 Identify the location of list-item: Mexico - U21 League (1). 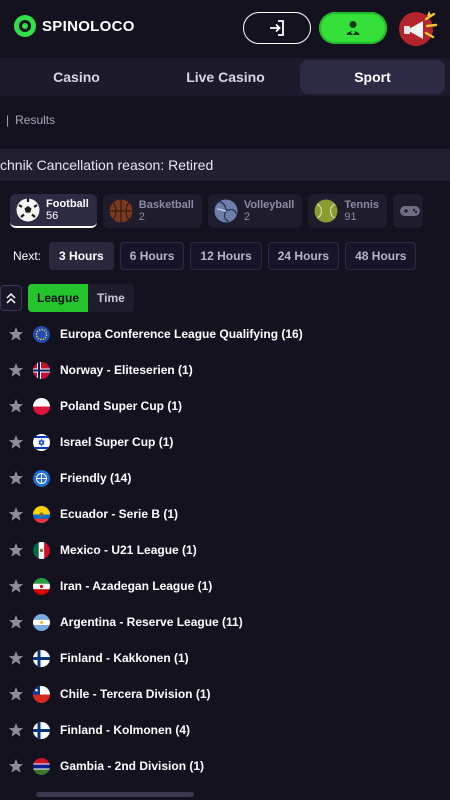
(225, 550).